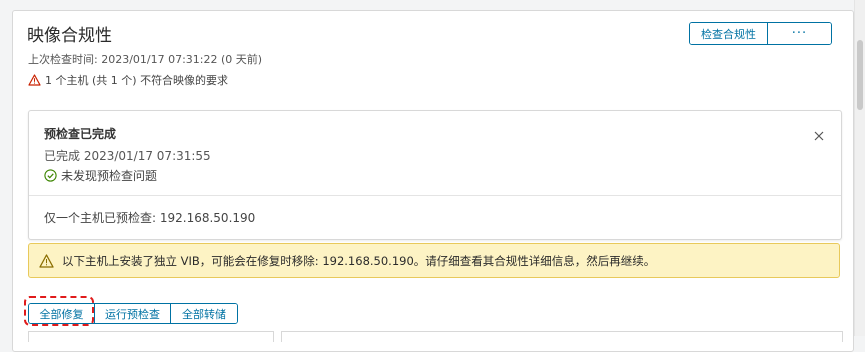 The height and width of the screenshot is (352, 865). I want to click on scrollbar-thumb, so click(860, 75).